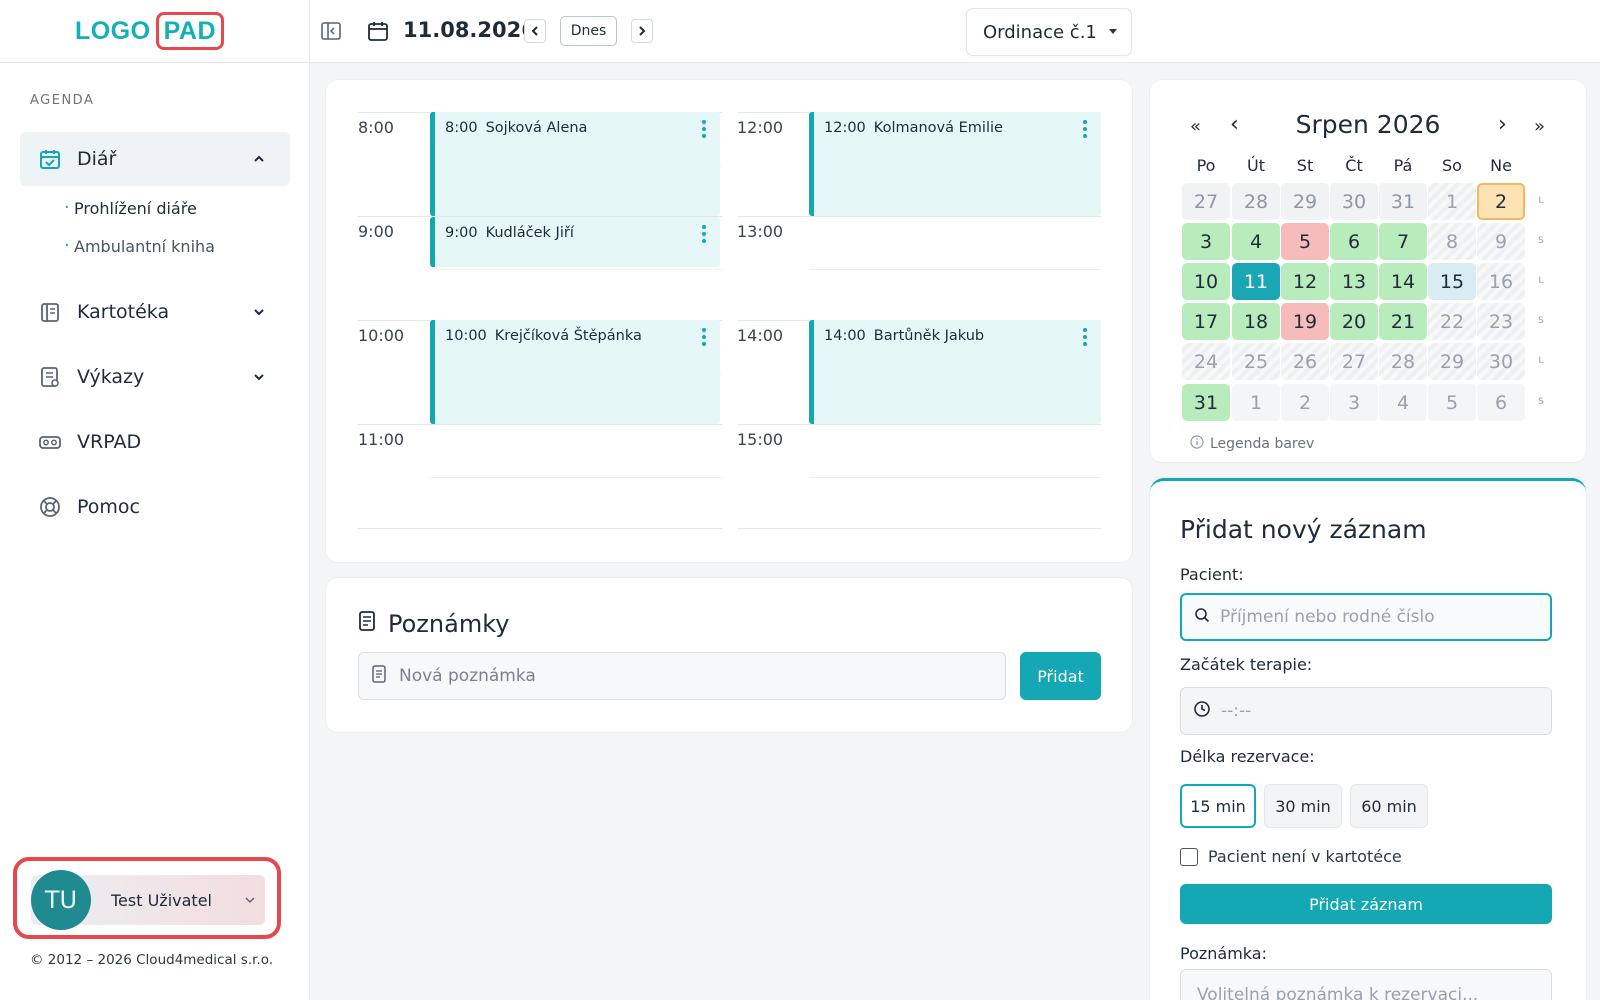 The width and height of the screenshot is (1600, 1000). I want to click on calendar-day: 11, so click(1256, 281).